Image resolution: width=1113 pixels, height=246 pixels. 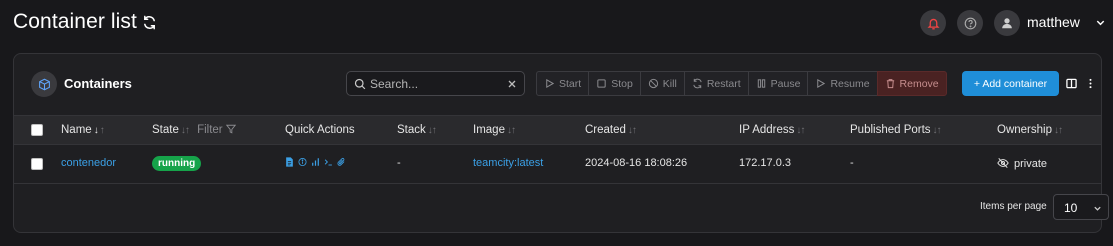 I want to click on stats-icon, so click(x=315, y=162).